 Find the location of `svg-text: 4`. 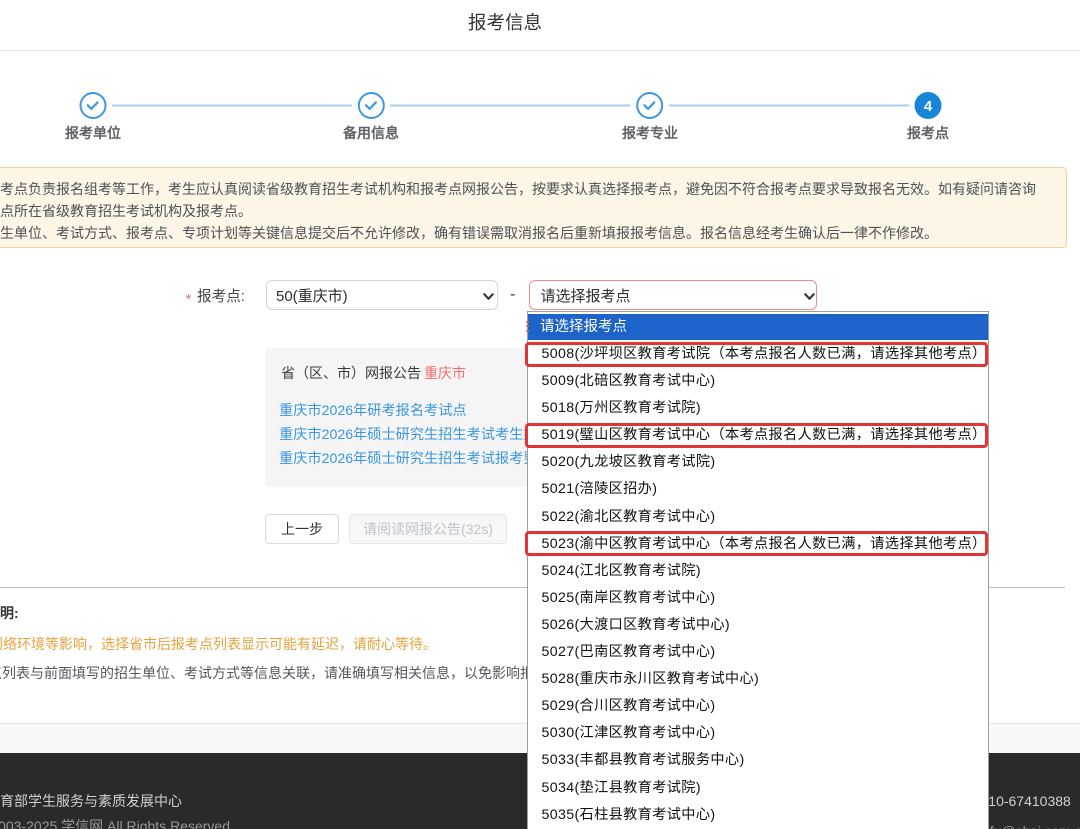

svg-text: 4 is located at coordinates (928, 106).